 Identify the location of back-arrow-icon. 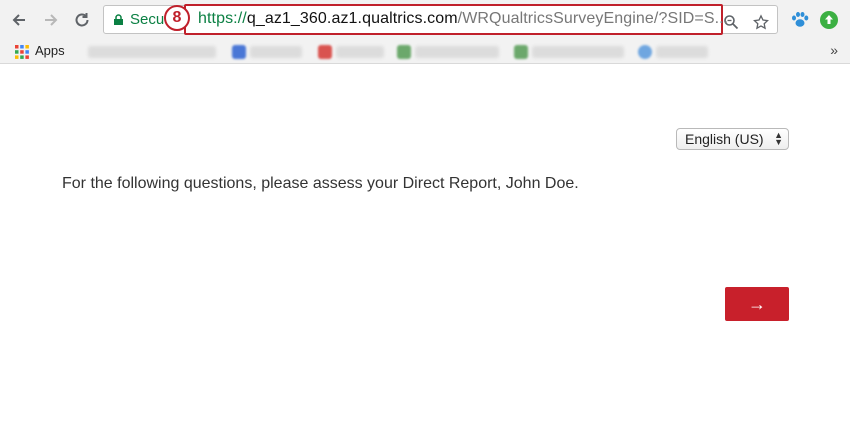
(18, 20).